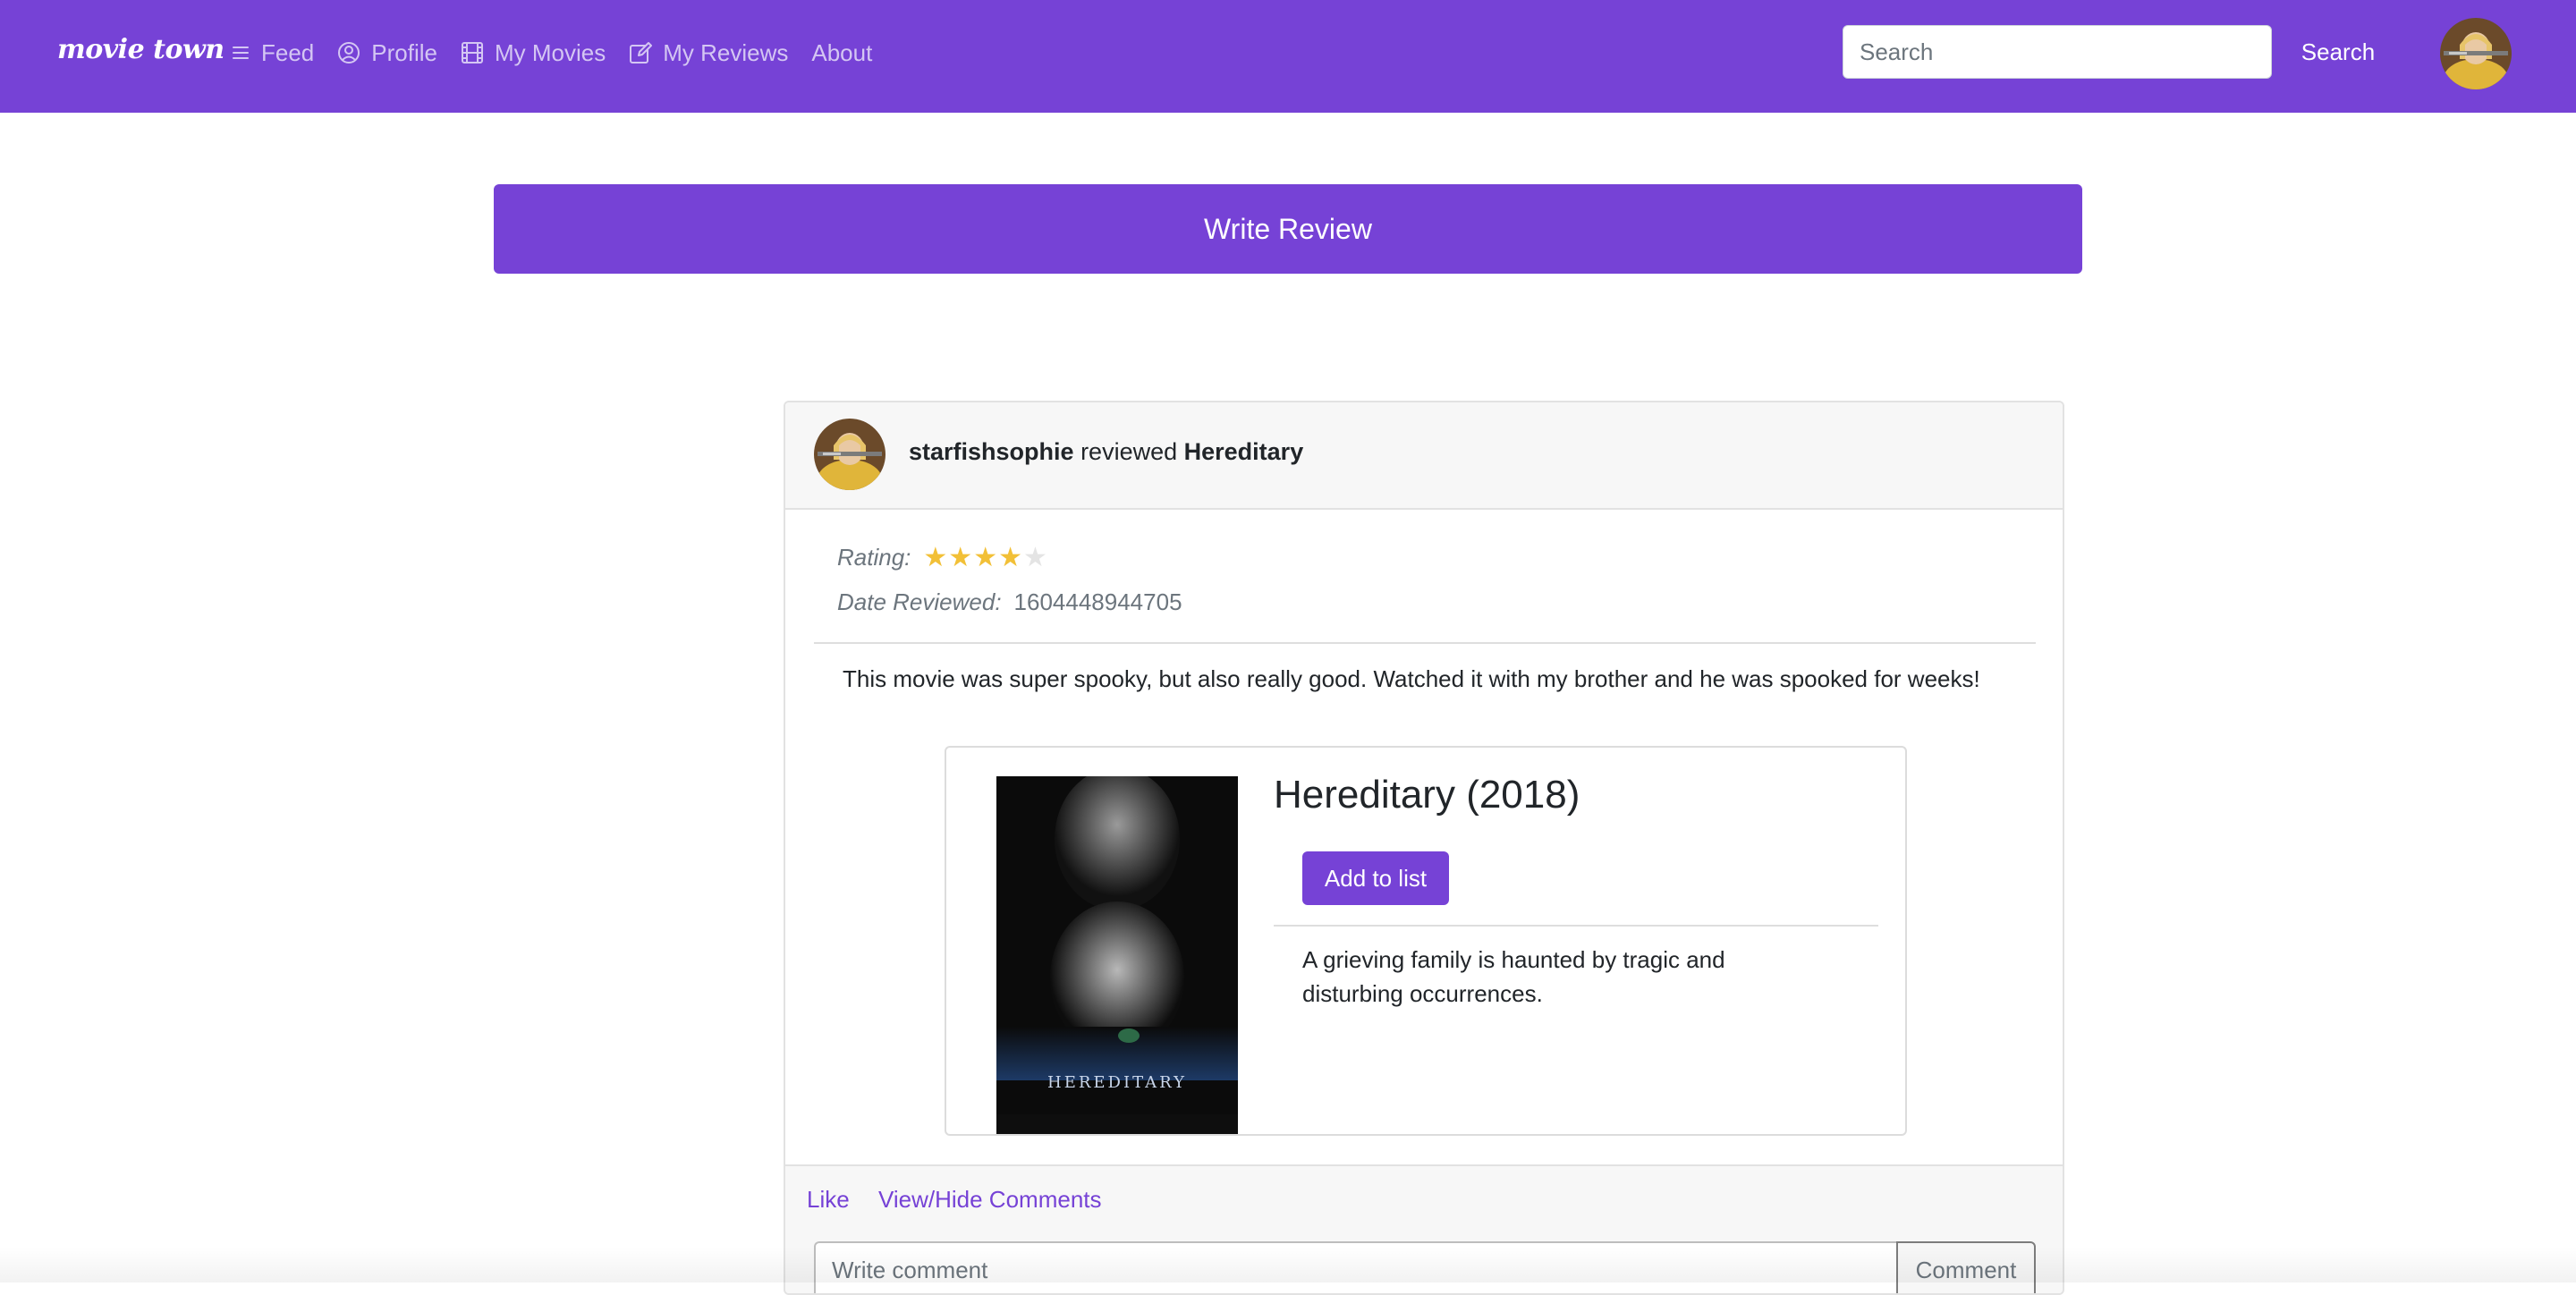  I want to click on like-link: Like, so click(828, 1200).